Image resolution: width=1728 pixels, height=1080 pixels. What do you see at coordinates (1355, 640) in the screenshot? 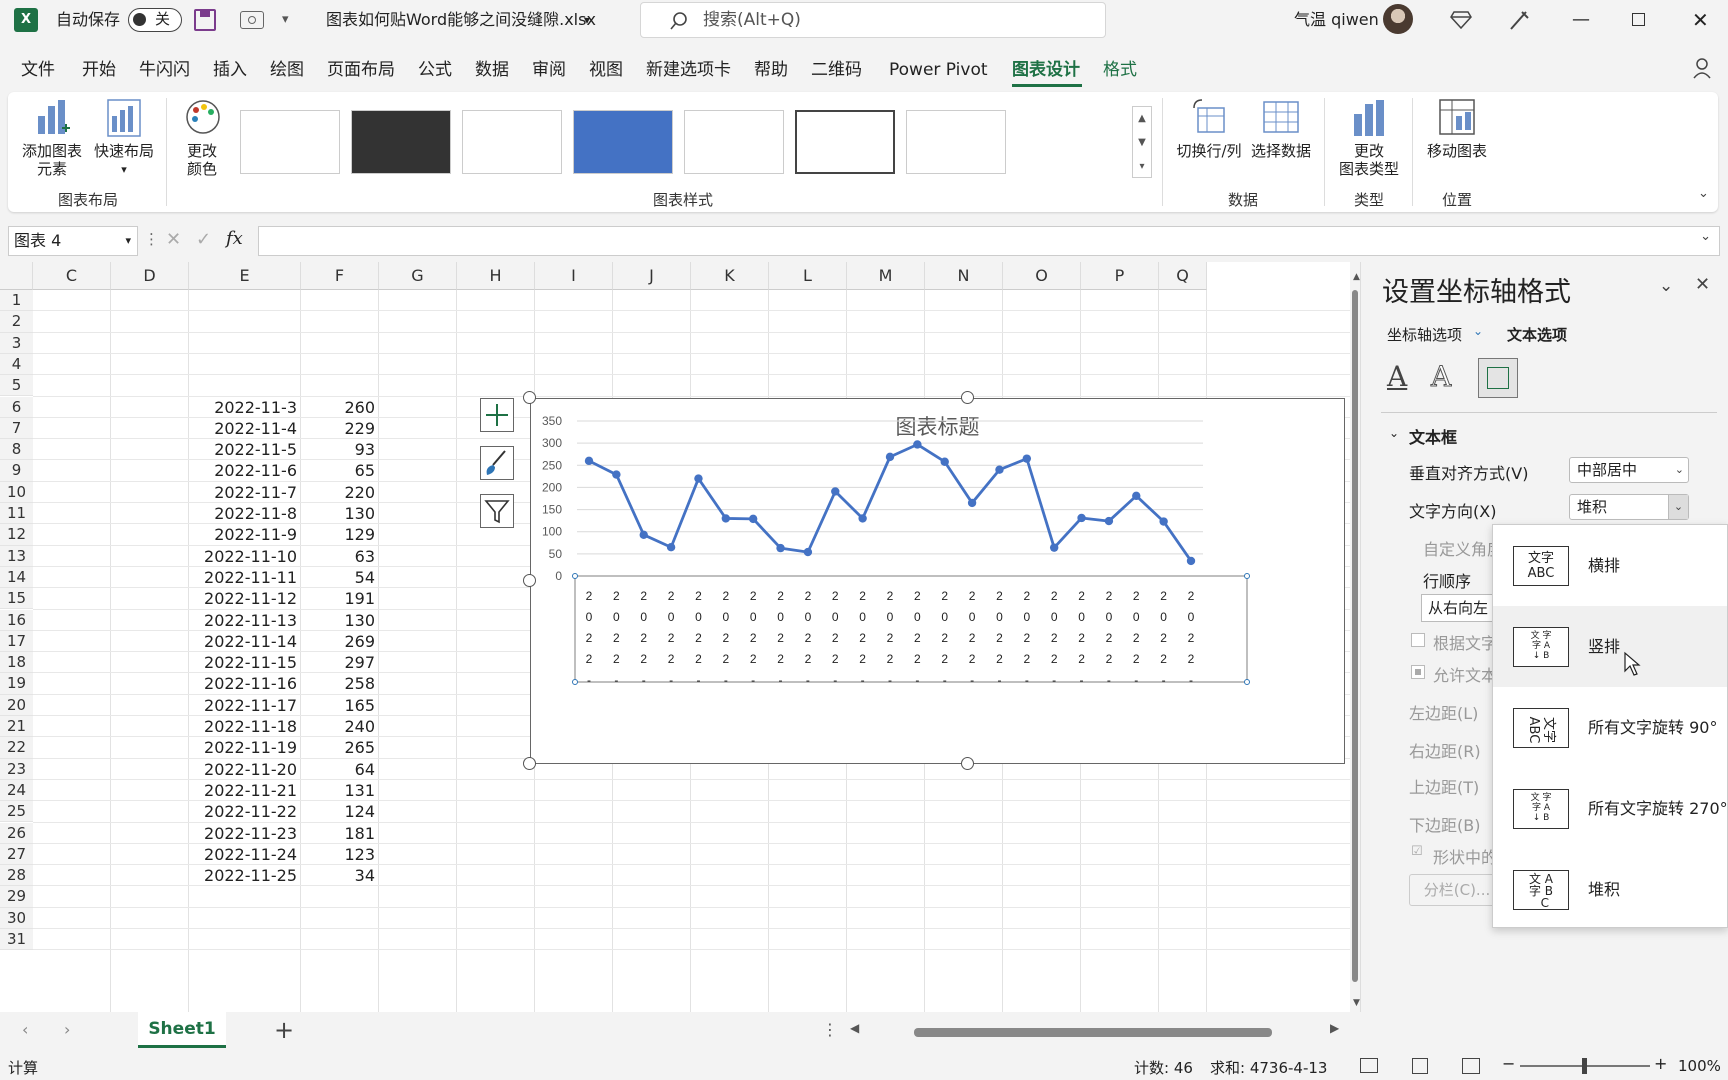
I see `vertical-scrollbar: ▲ ▼` at bounding box center [1355, 640].